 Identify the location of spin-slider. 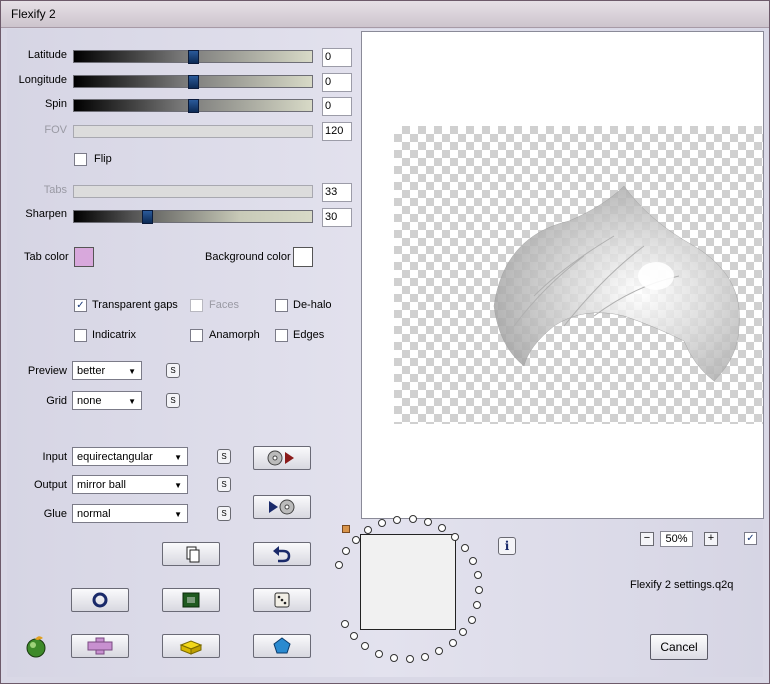
(193, 106).